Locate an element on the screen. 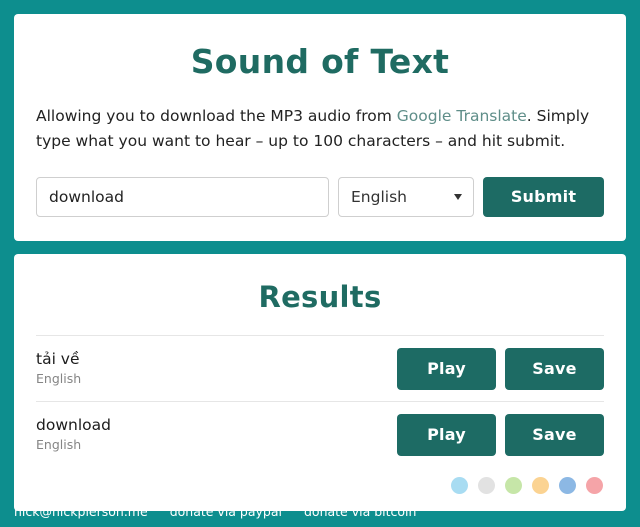 The width and height of the screenshot is (640, 527). result-info: tải về English is located at coordinates (59, 368).